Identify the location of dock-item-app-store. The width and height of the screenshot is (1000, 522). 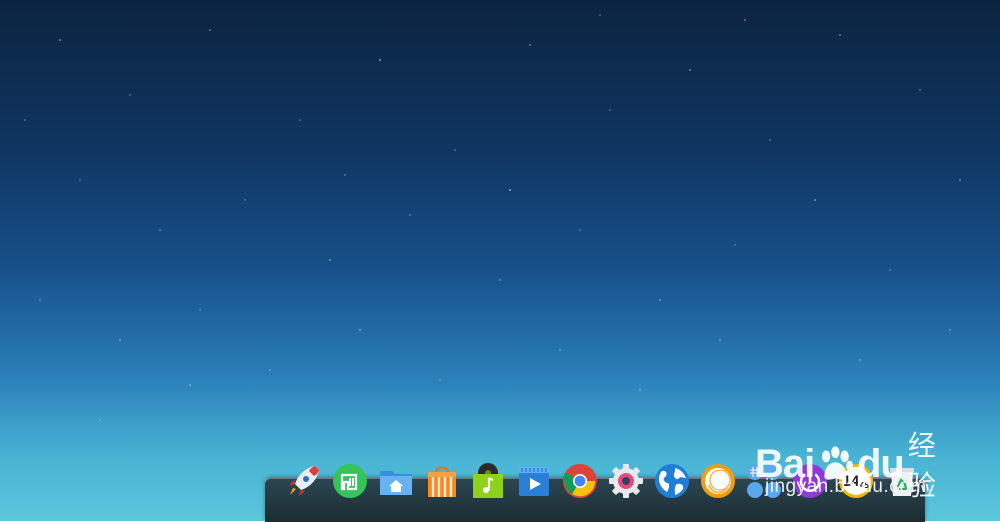
(442, 481).